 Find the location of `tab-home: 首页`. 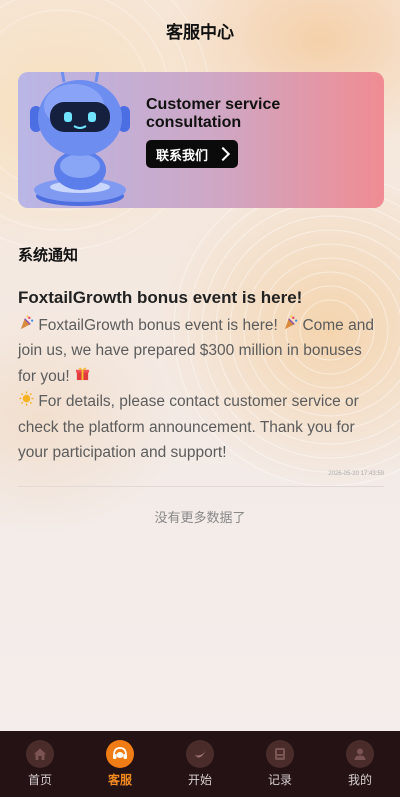

tab-home: 首页 is located at coordinates (40, 764).